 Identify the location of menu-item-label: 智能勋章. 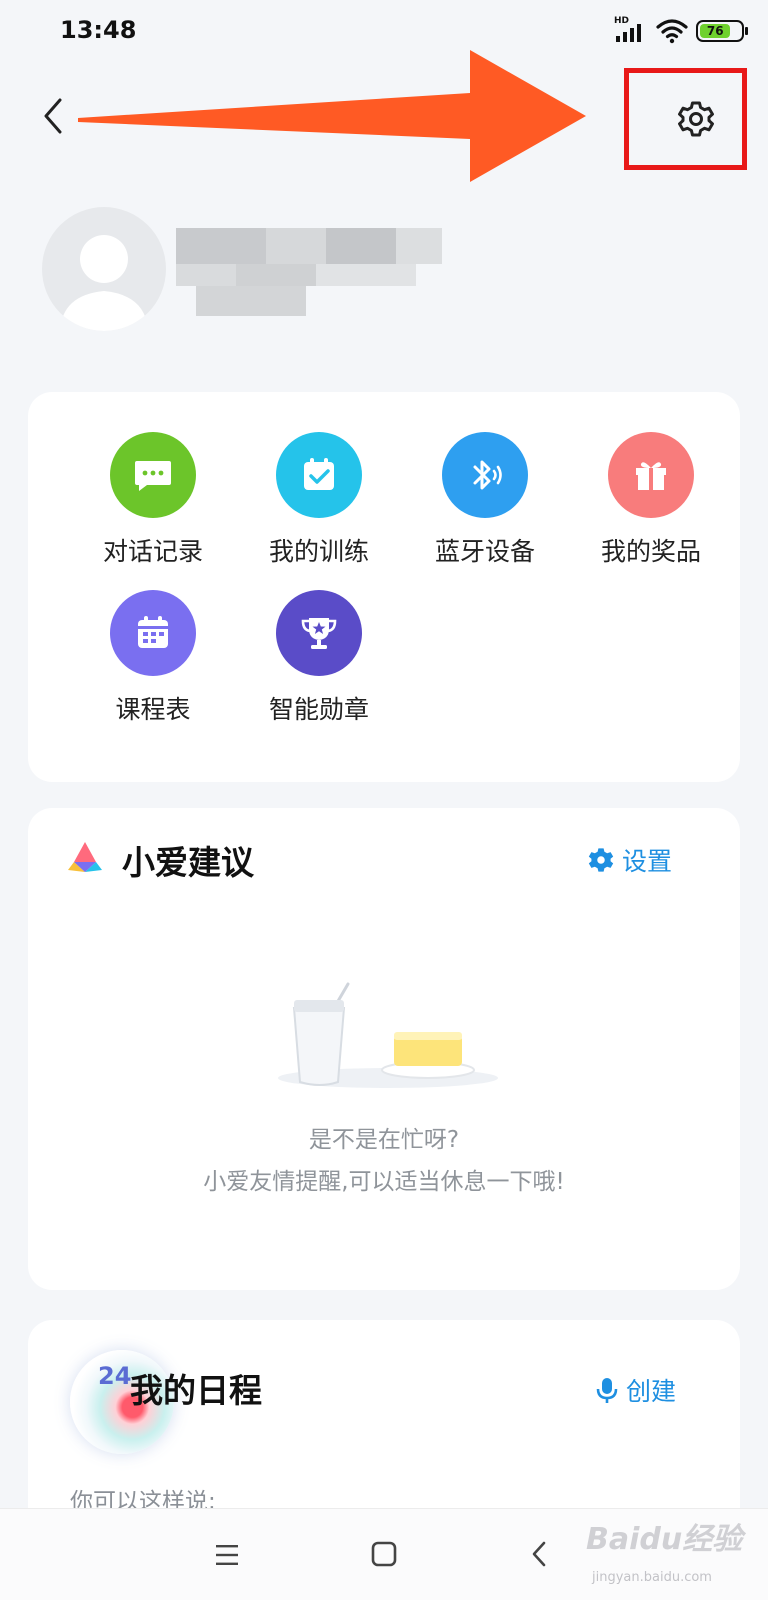
(318, 709).